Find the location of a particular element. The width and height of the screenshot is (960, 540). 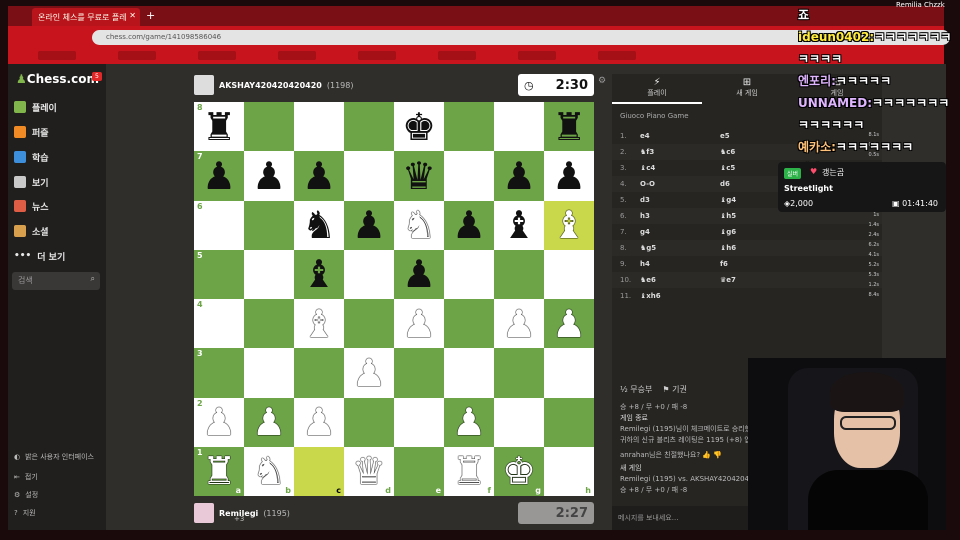

collapse-button: ⇤ 접기 is located at coordinates (26, 477).